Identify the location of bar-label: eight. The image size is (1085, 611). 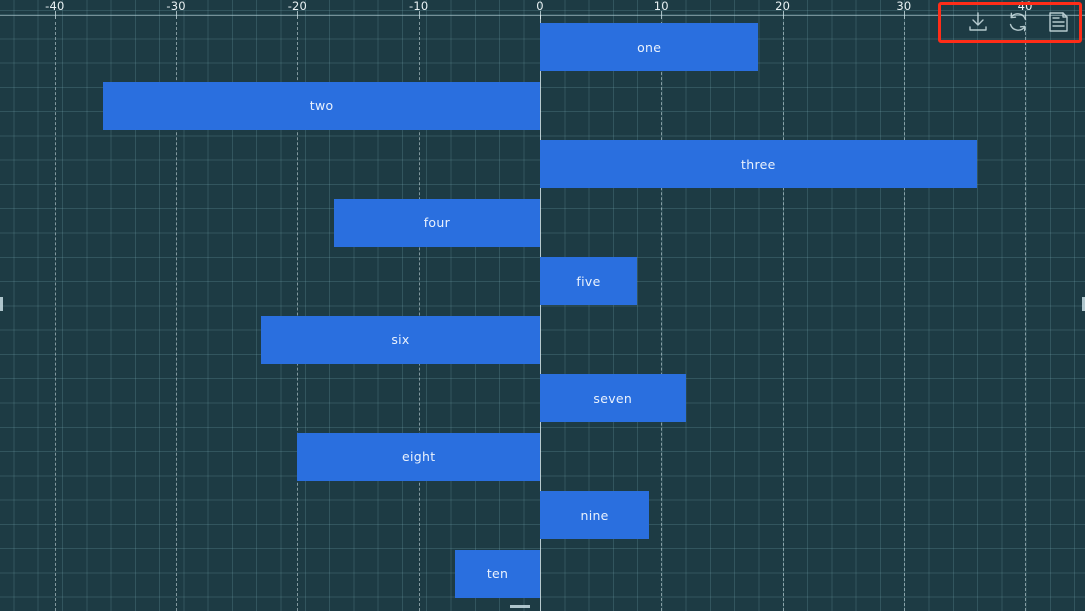
(418, 456).